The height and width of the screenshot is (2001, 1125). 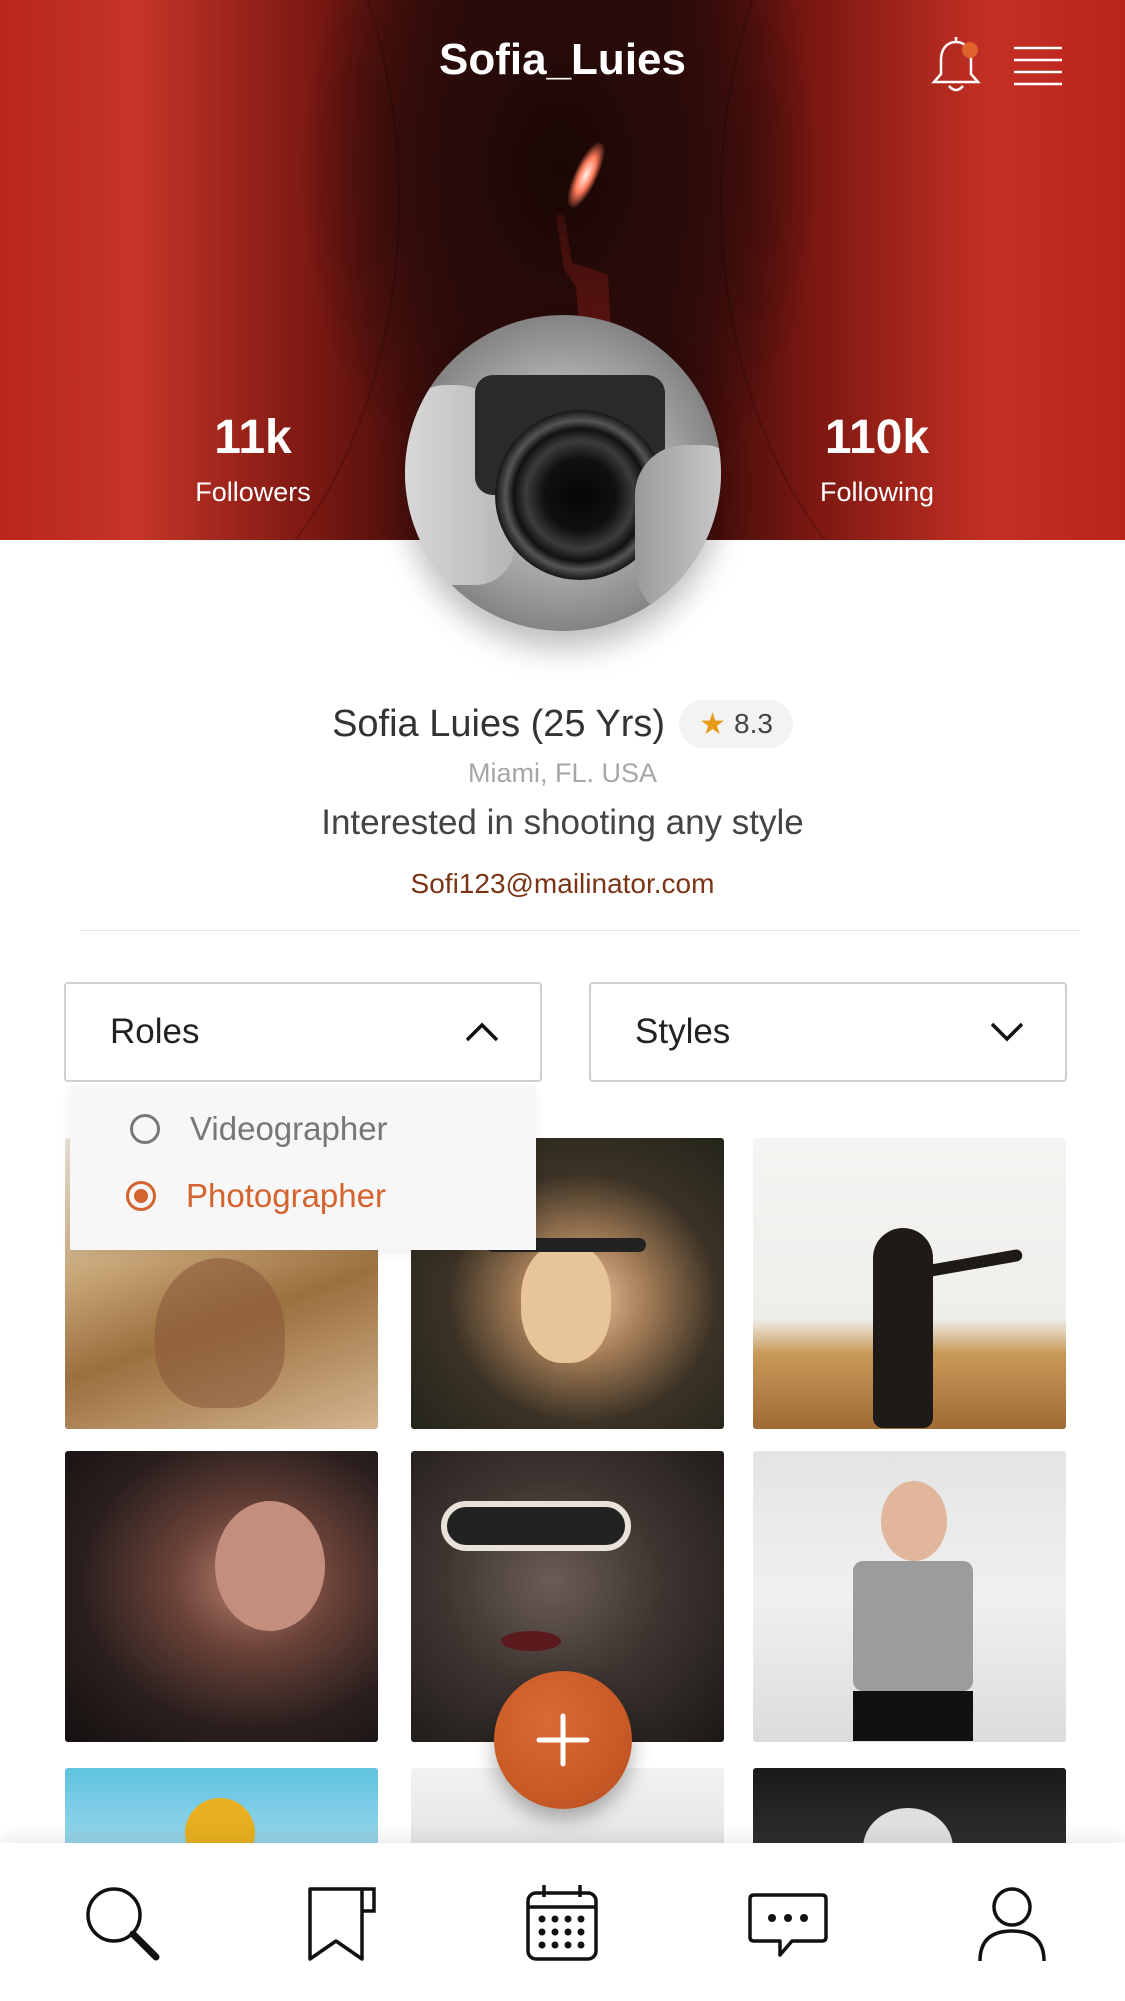 I want to click on following-label: Following, so click(x=877, y=492).